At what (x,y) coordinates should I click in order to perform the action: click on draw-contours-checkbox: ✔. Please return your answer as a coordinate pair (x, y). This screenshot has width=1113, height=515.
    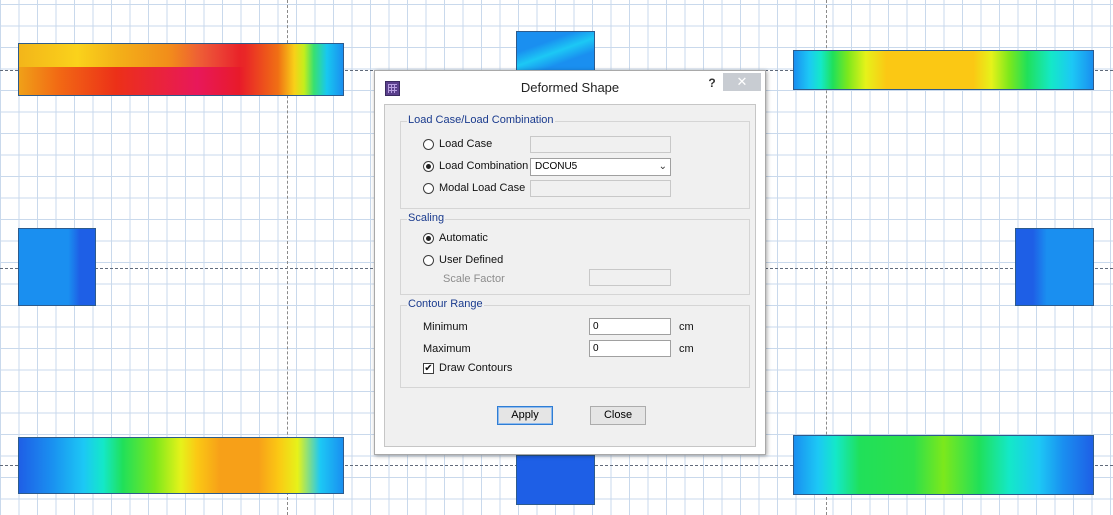
    Looking at the image, I should click on (428, 368).